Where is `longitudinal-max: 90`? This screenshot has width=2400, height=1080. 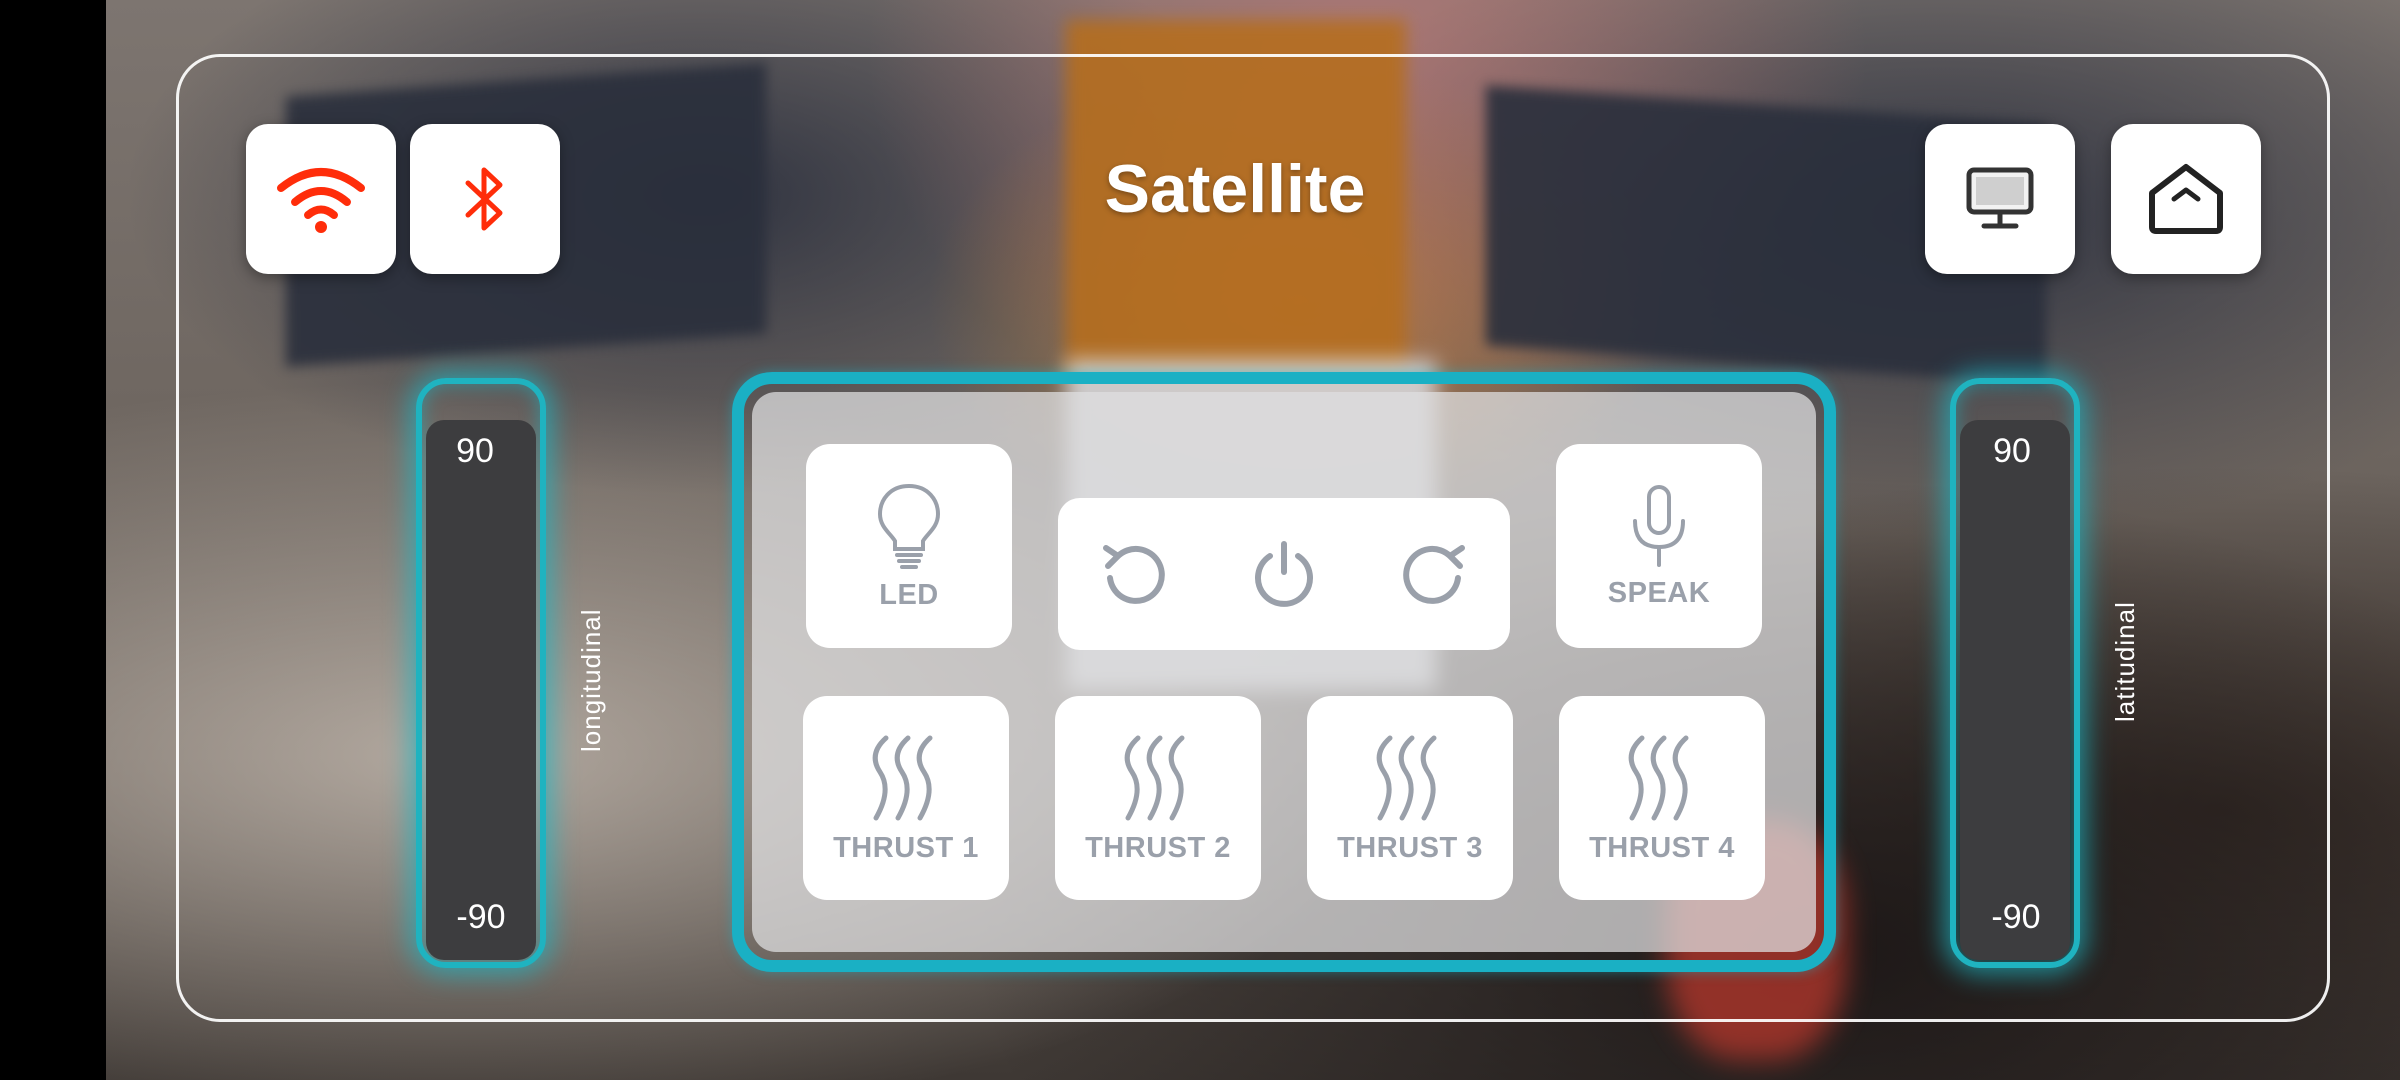
longitudinal-max: 90 is located at coordinates (475, 451).